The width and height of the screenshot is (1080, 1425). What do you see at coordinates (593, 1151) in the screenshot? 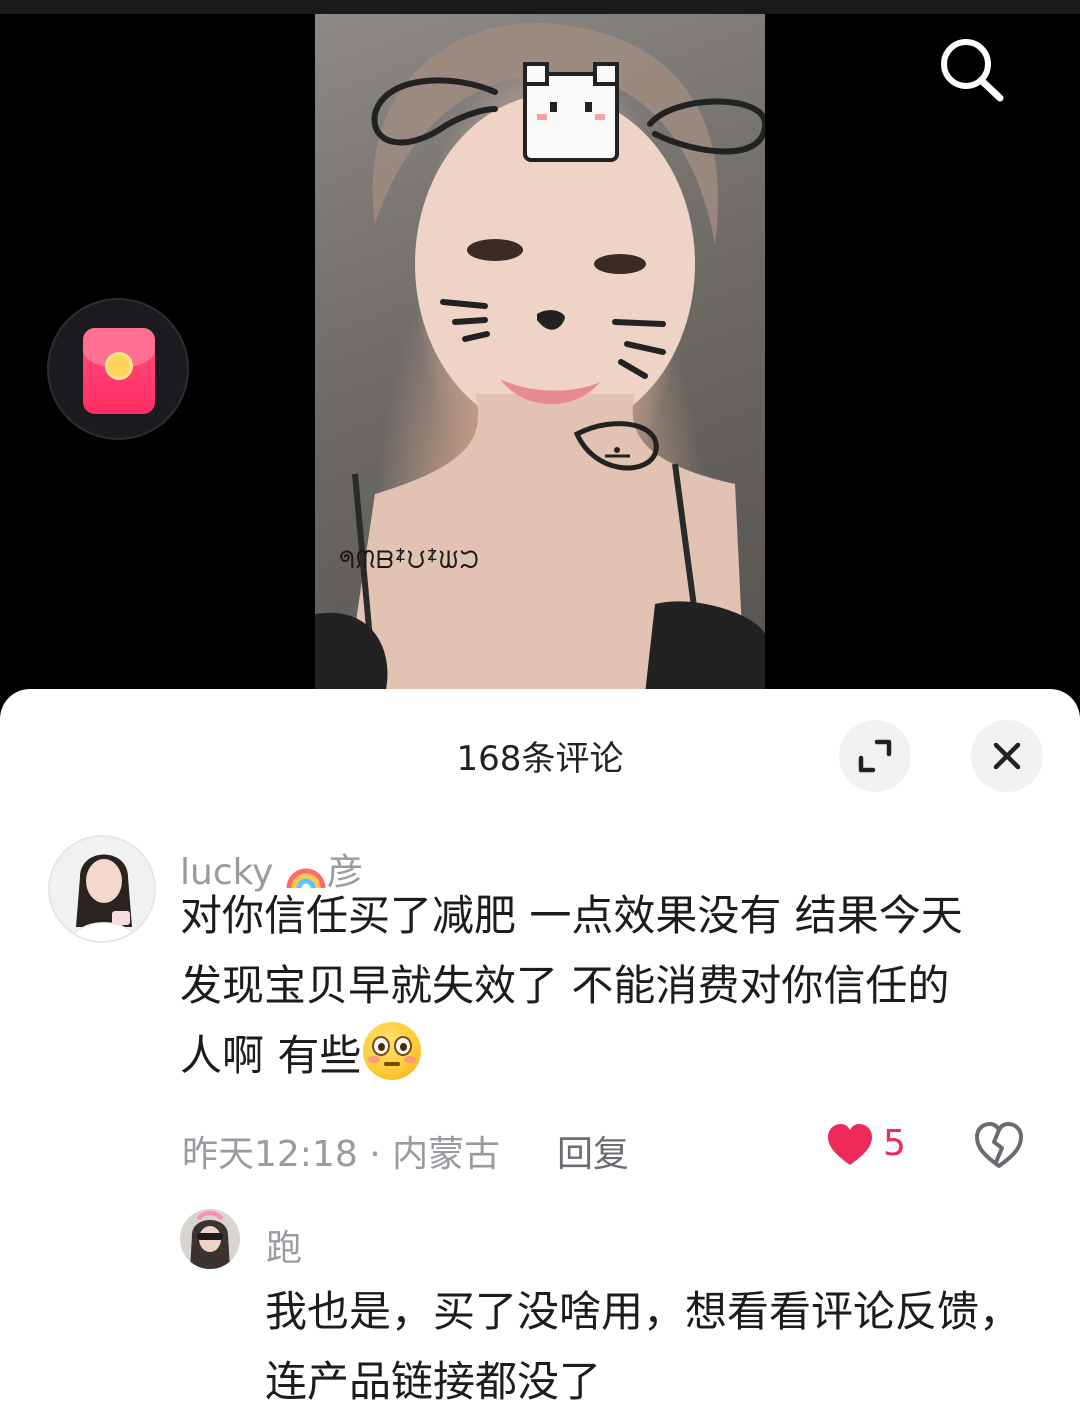
I see `reply-button: 回复` at bounding box center [593, 1151].